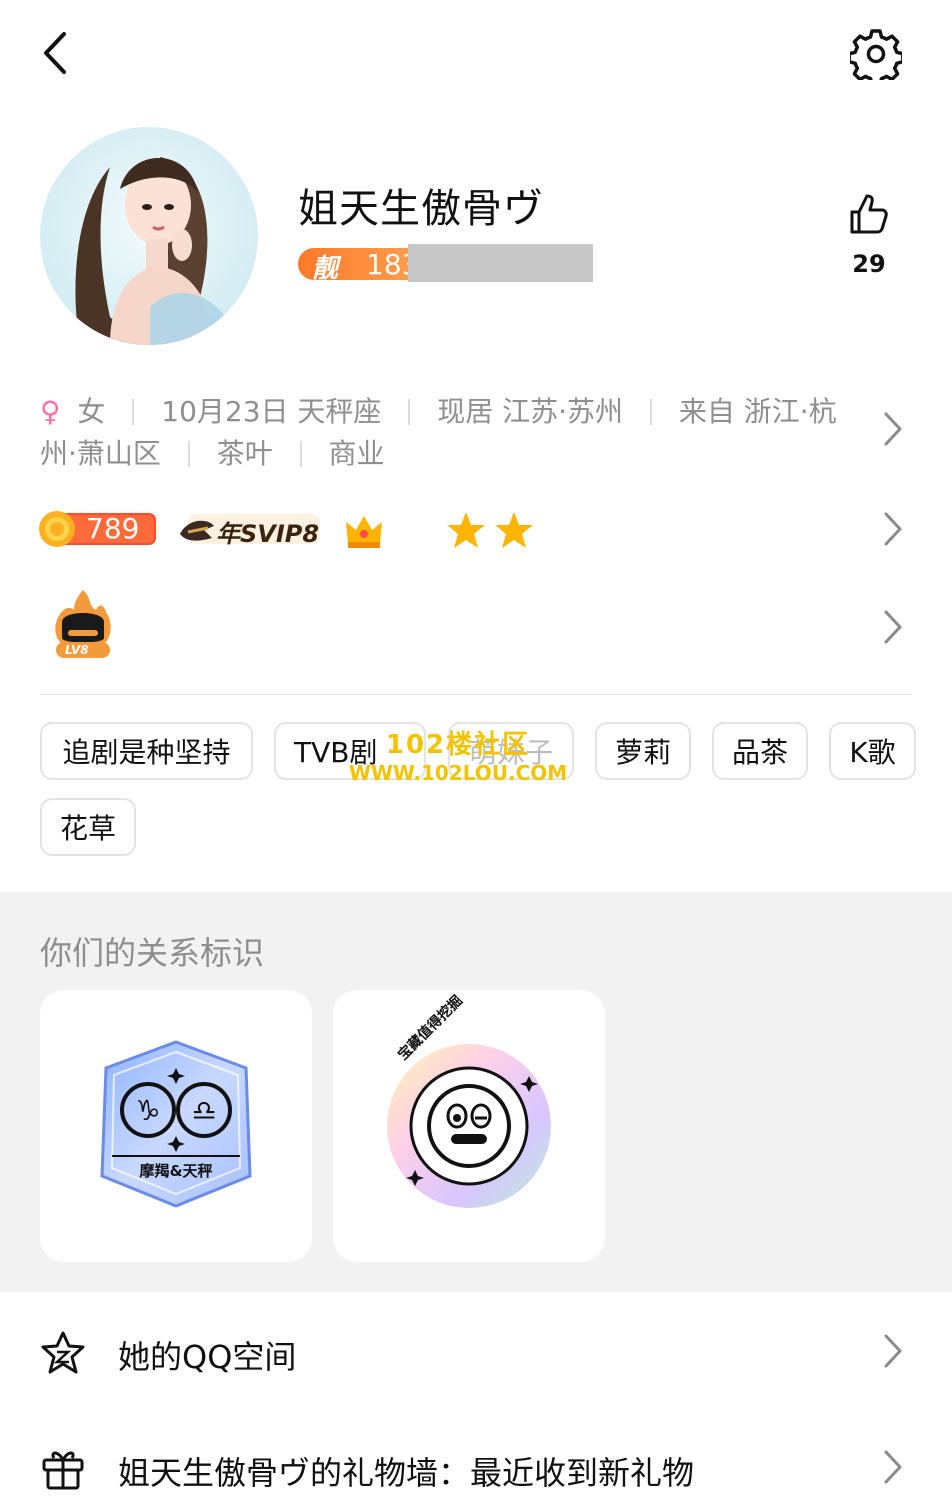 The height and width of the screenshot is (1500, 952). Describe the element at coordinates (500, 263) in the screenshot. I see `redaction-mask` at that location.